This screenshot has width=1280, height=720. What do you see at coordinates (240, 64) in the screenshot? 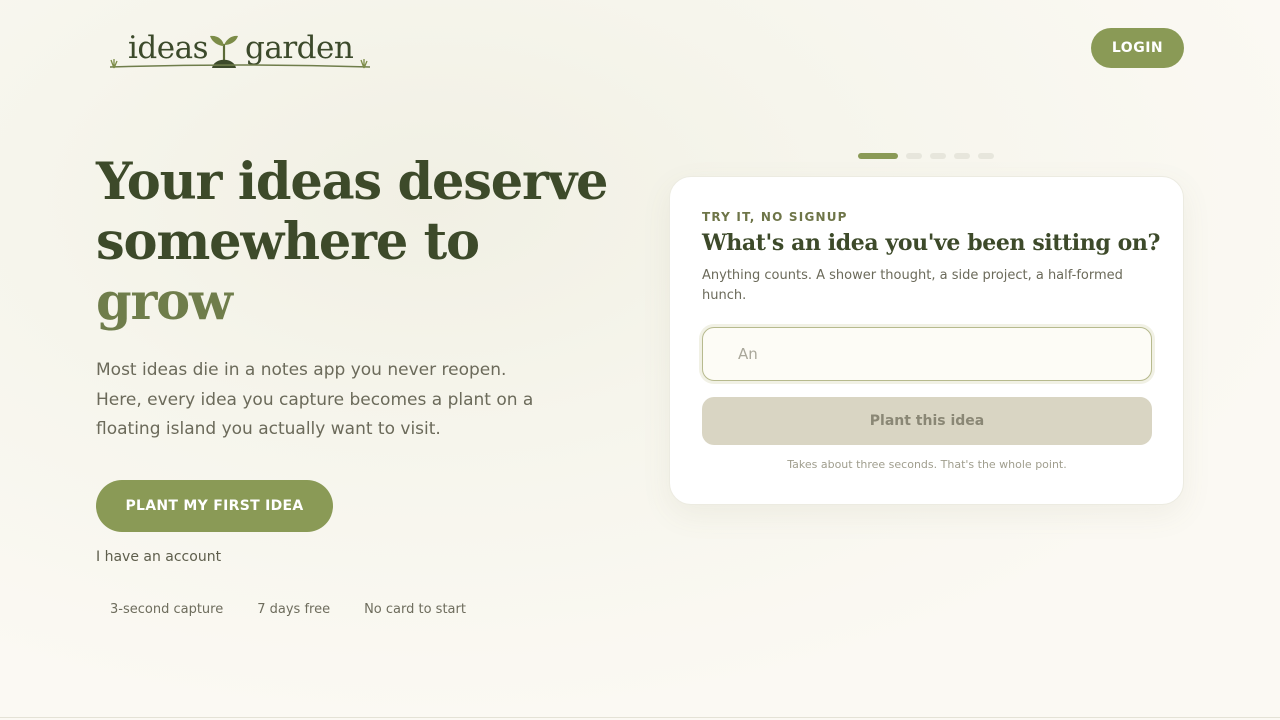
I see `ground-line-icon` at bounding box center [240, 64].